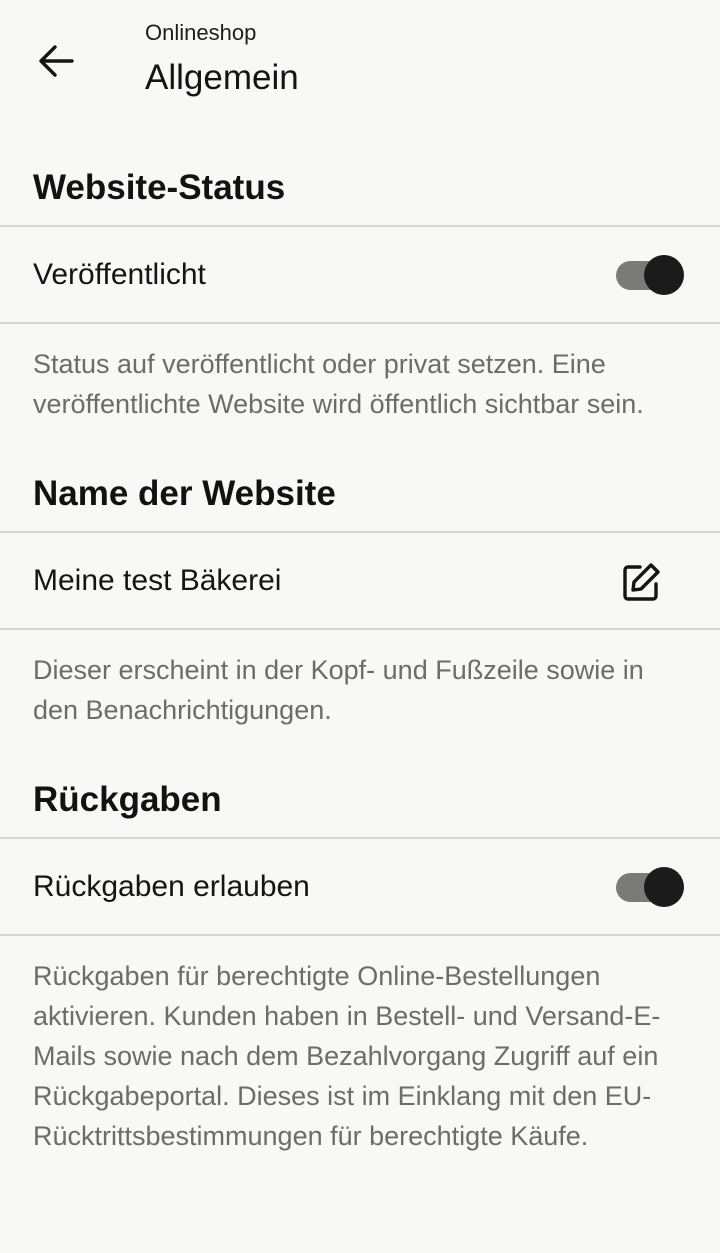 This screenshot has height=1253, width=720. I want to click on breadcrumb: Onlineshop, so click(201, 32).